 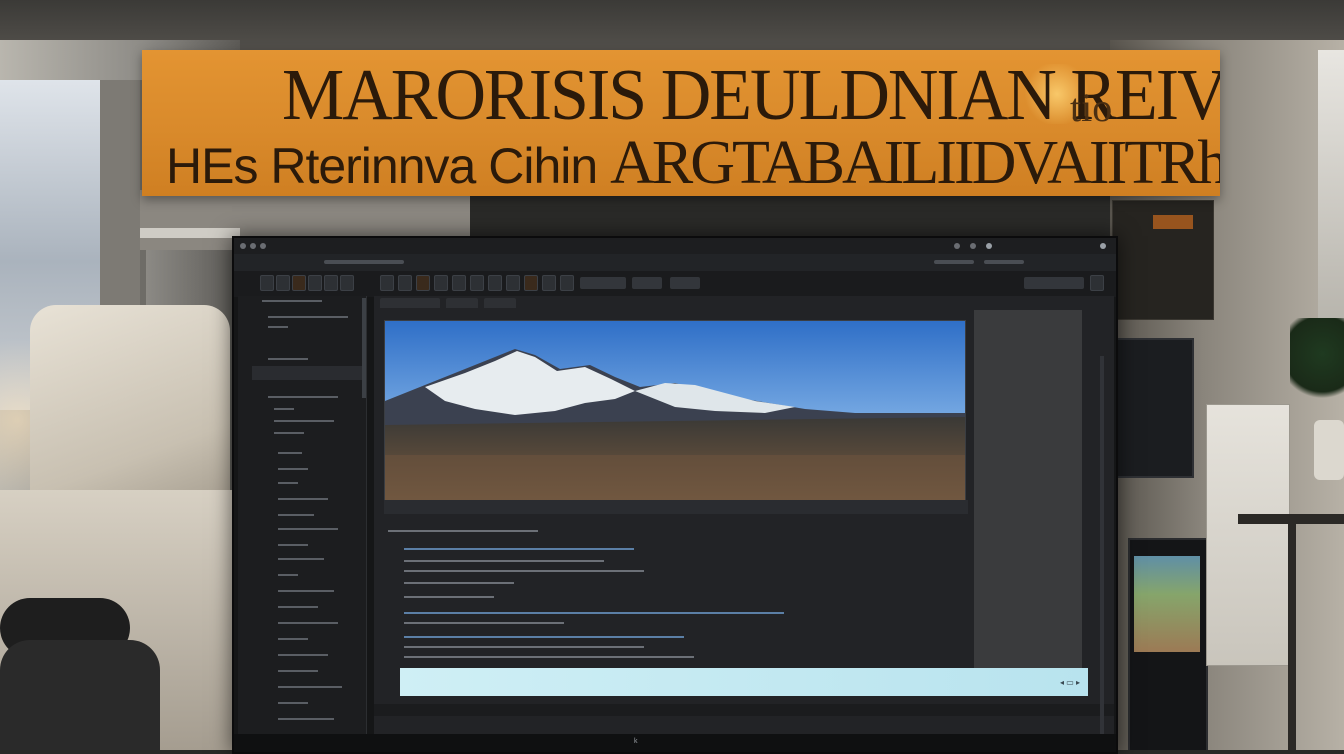 What do you see at coordinates (307, 373) in the screenshot?
I see `sidebar-toolbar` at bounding box center [307, 373].